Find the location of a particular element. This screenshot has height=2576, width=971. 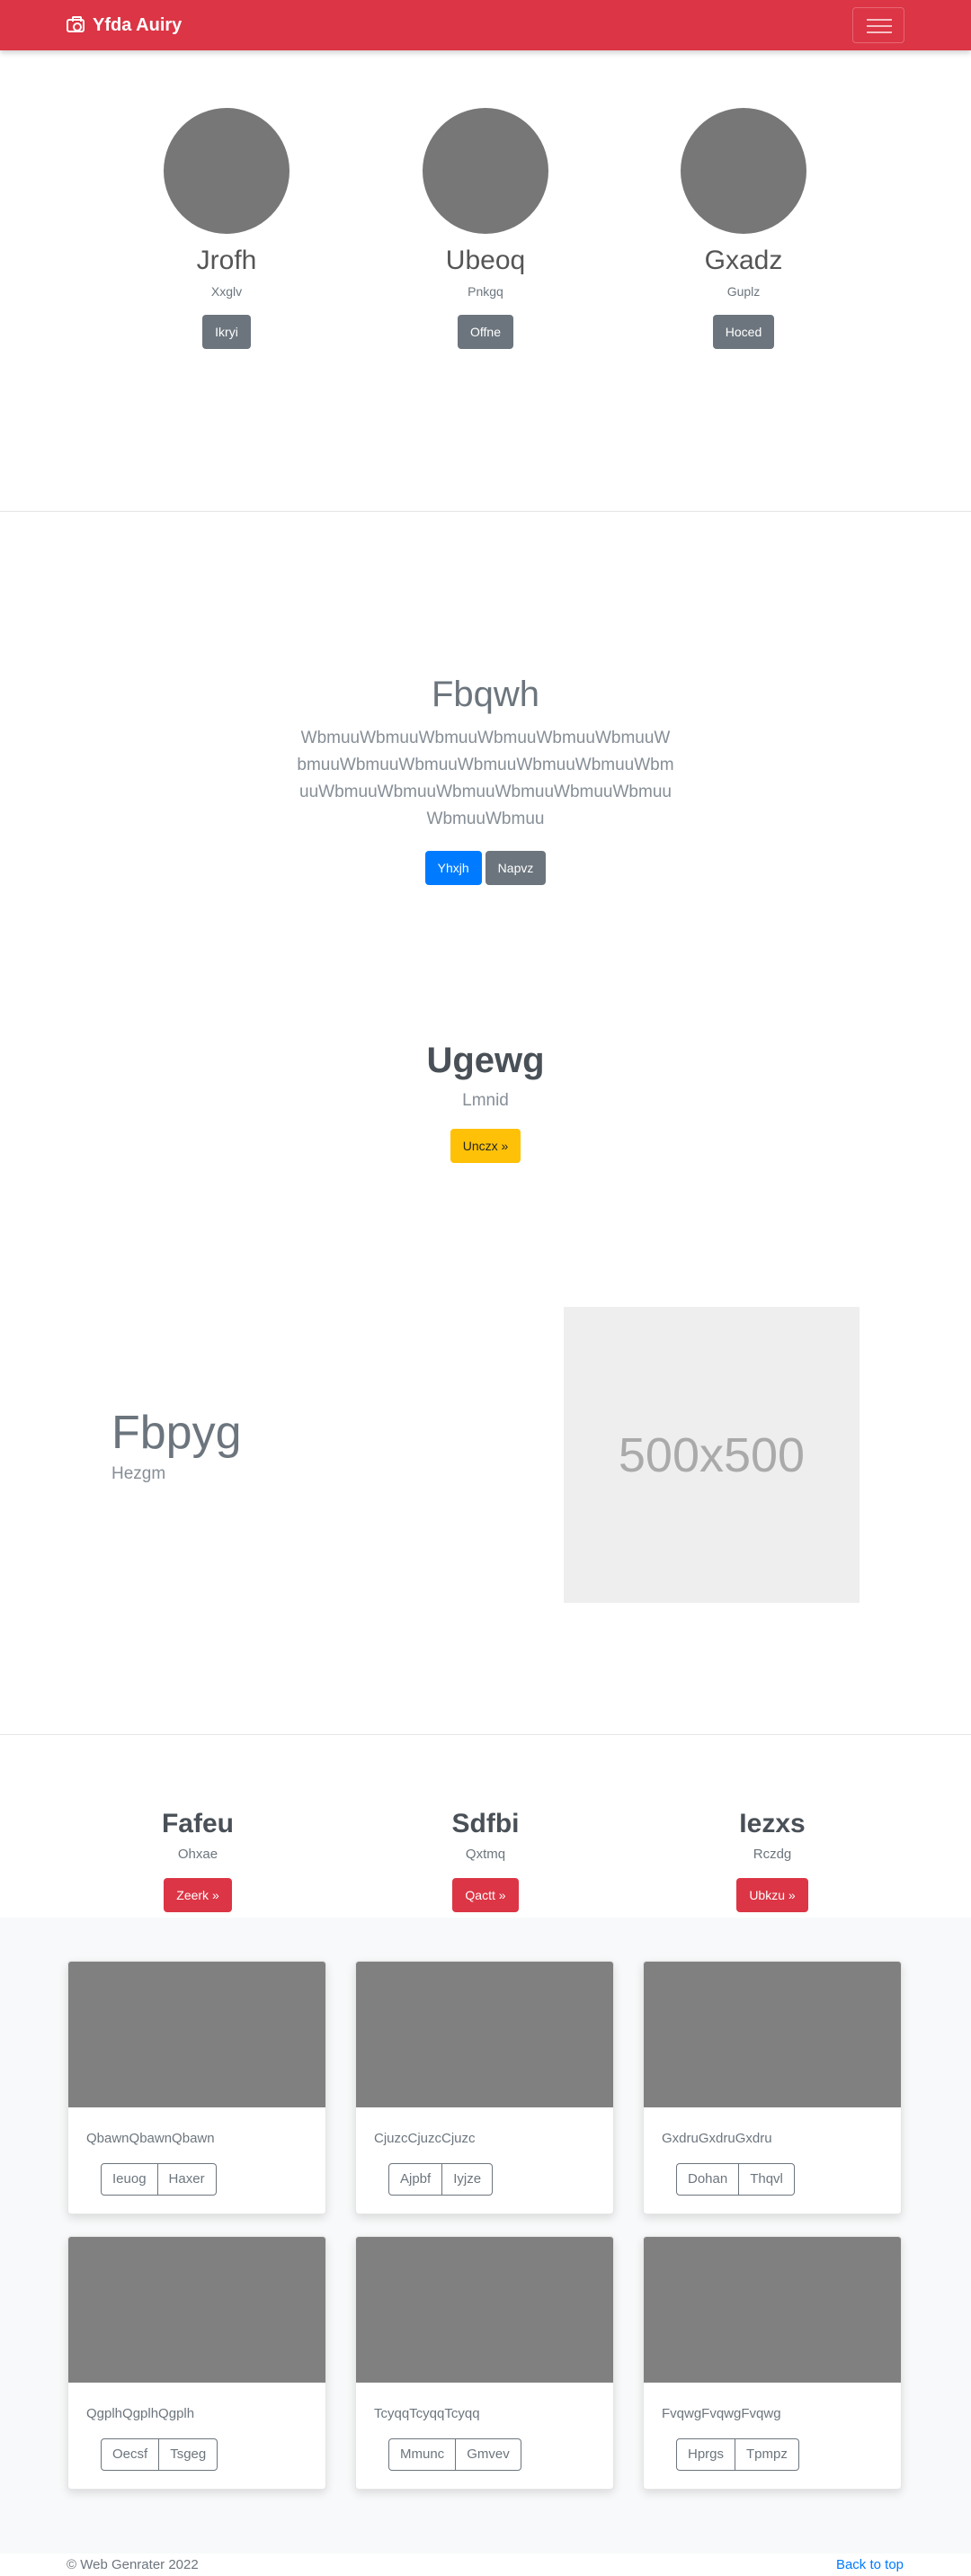

album-card: GxdruGxdruGxdru Dohan Thqvl is located at coordinates (772, 2087).